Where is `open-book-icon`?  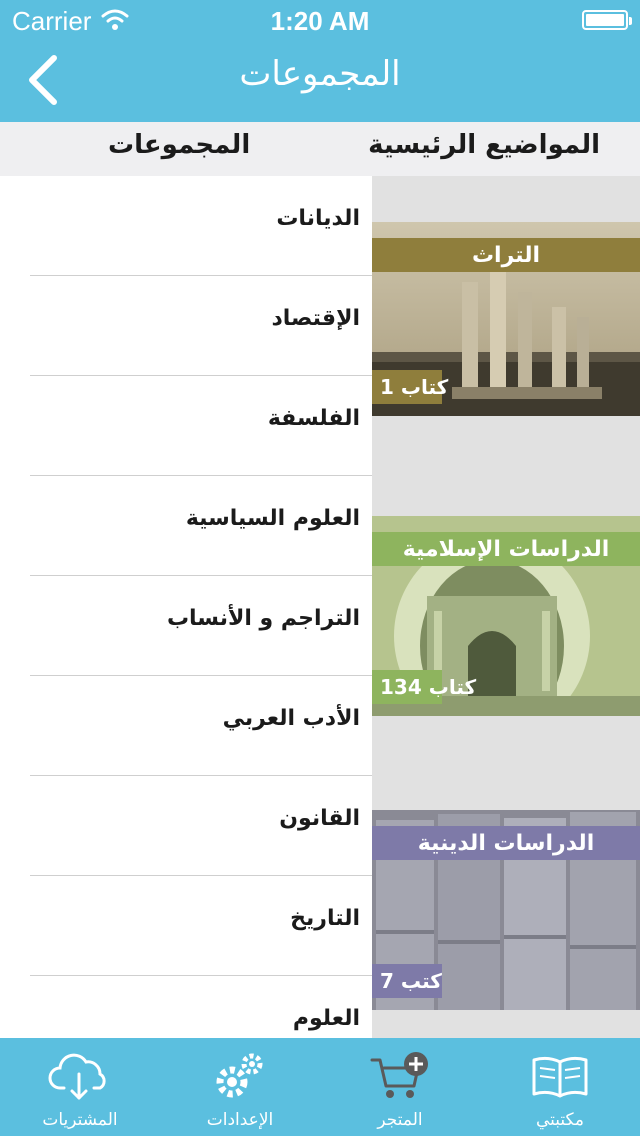 open-book-icon is located at coordinates (560, 1077).